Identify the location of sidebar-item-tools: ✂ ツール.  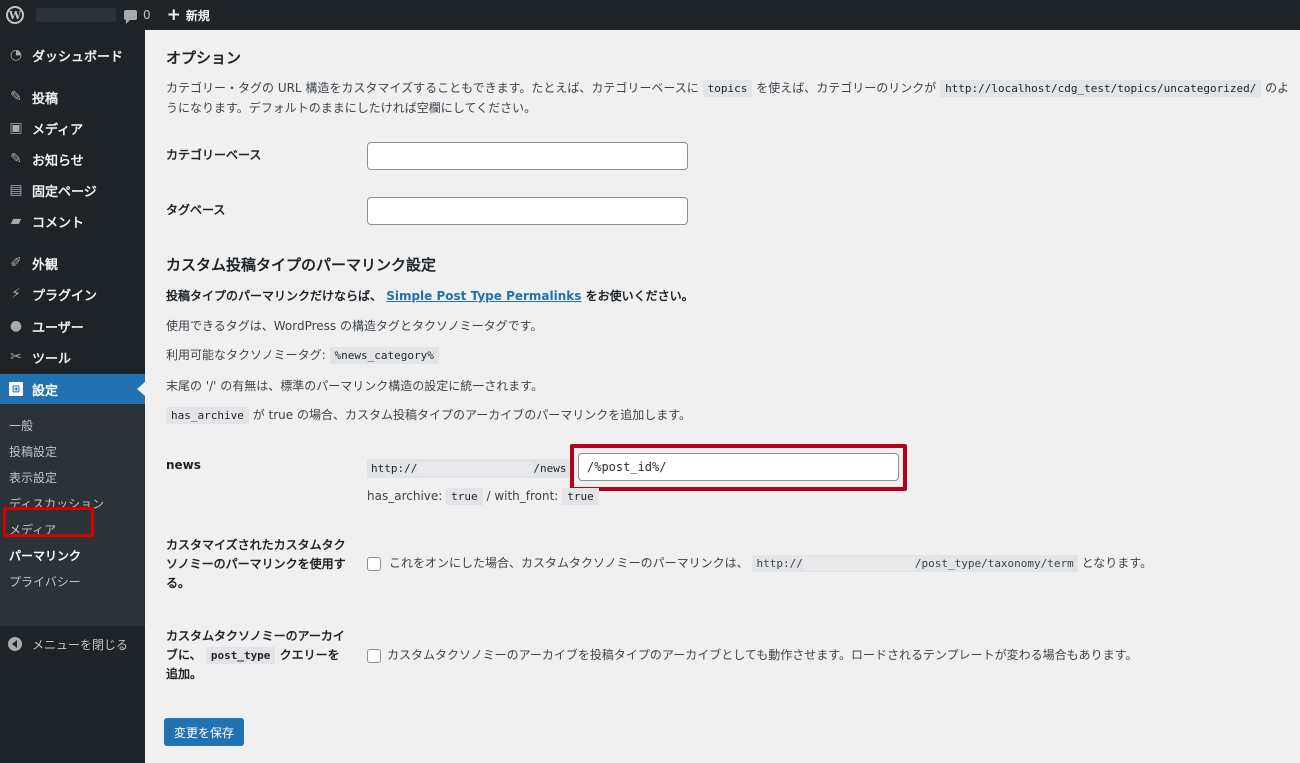
(72, 357).